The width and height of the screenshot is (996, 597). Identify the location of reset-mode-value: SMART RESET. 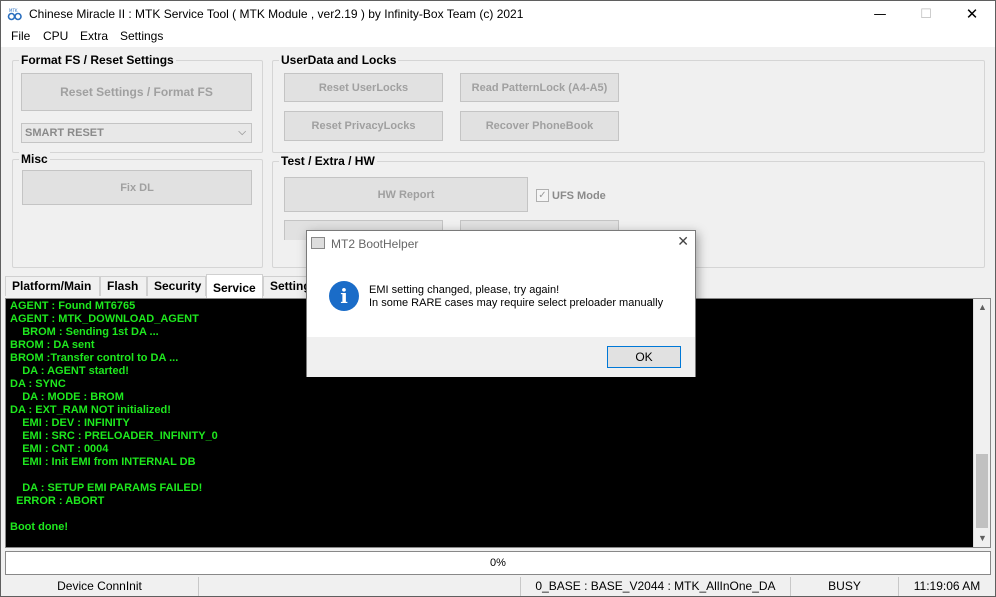
(64, 133).